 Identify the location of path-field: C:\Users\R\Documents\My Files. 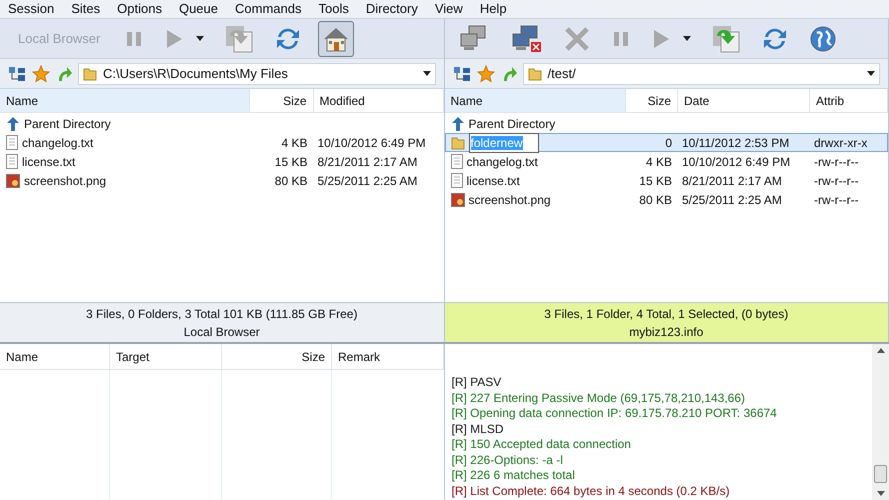
(257, 73).